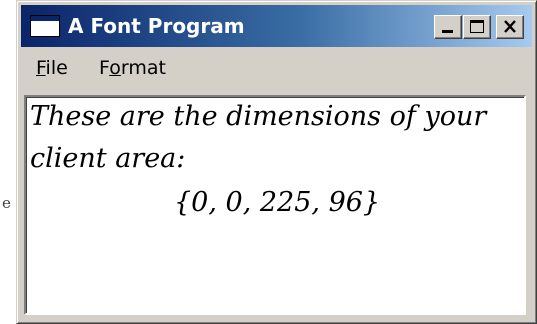 The width and height of the screenshot is (537, 324). What do you see at coordinates (277, 202) in the screenshot?
I see `client-dimensions: {0, 0, 225, 96}` at bounding box center [277, 202].